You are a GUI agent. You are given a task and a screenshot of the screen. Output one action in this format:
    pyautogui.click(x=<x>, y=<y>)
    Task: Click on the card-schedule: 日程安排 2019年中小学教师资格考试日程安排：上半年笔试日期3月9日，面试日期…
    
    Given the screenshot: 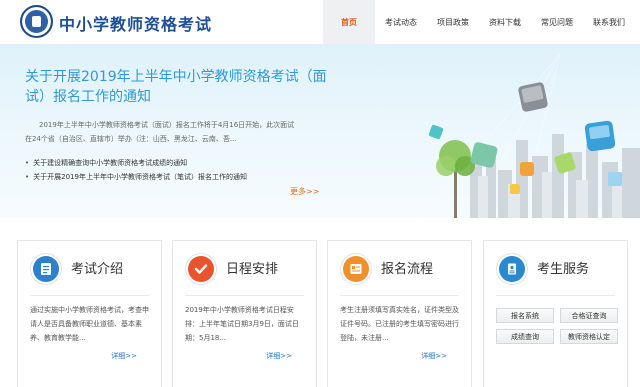 What is the action you would take?
    pyautogui.click(x=244, y=313)
    